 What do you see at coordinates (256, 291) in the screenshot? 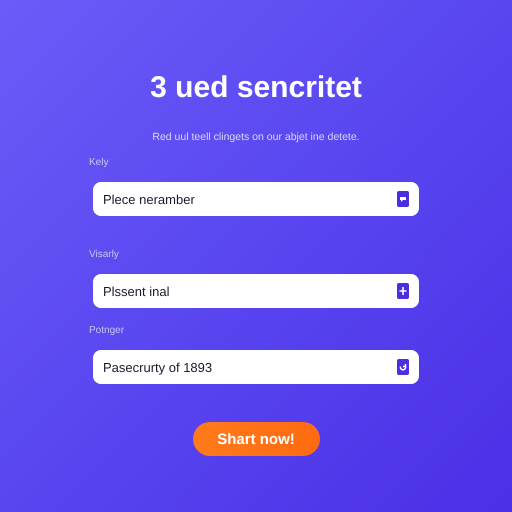
I see `input-field: Plssent inal` at bounding box center [256, 291].